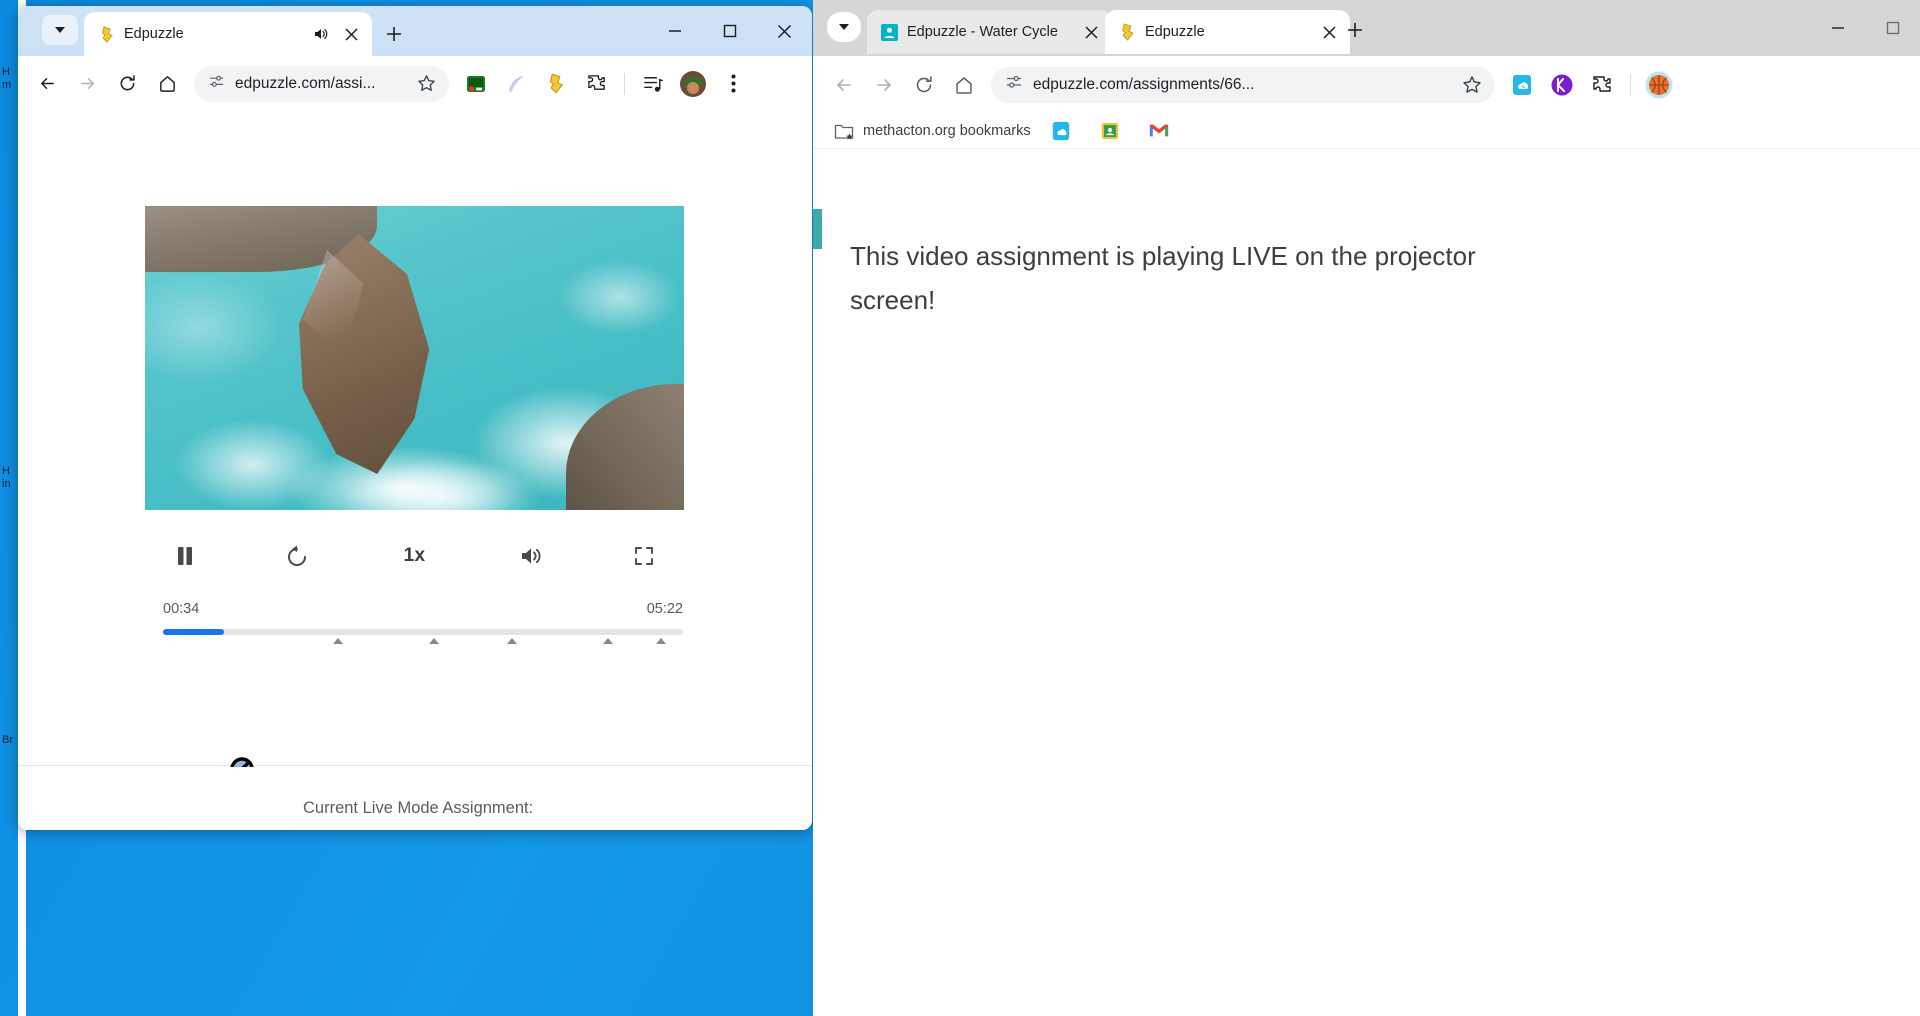 Image resolution: width=1920 pixels, height=1016 pixels. What do you see at coordinates (185, 556) in the screenshot?
I see `pause-icon` at bounding box center [185, 556].